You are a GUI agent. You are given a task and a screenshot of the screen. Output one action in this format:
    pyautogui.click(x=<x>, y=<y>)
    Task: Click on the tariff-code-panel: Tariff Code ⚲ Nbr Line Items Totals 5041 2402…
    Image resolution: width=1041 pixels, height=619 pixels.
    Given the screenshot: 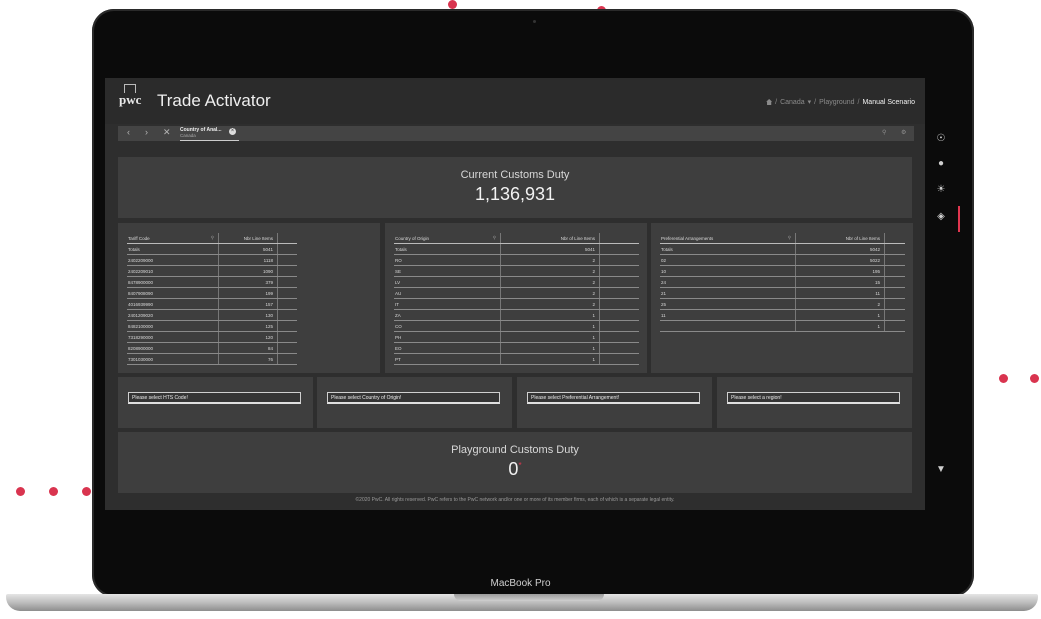 What is the action you would take?
    pyautogui.click(x=249, y=298)
    